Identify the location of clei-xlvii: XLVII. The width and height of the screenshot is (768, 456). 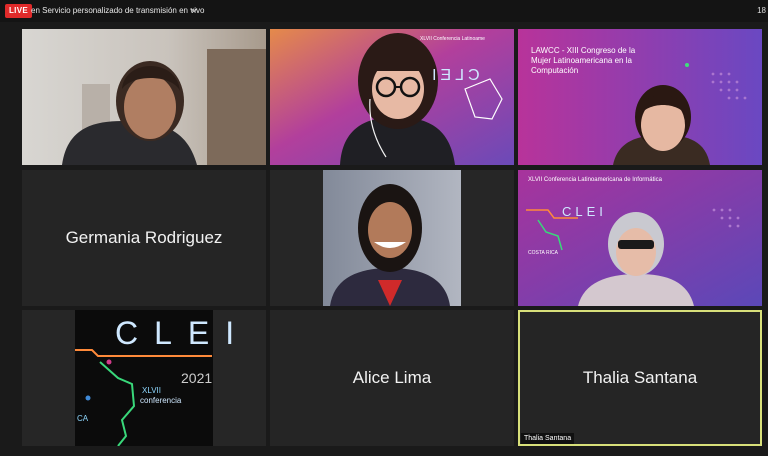
(151, 390).